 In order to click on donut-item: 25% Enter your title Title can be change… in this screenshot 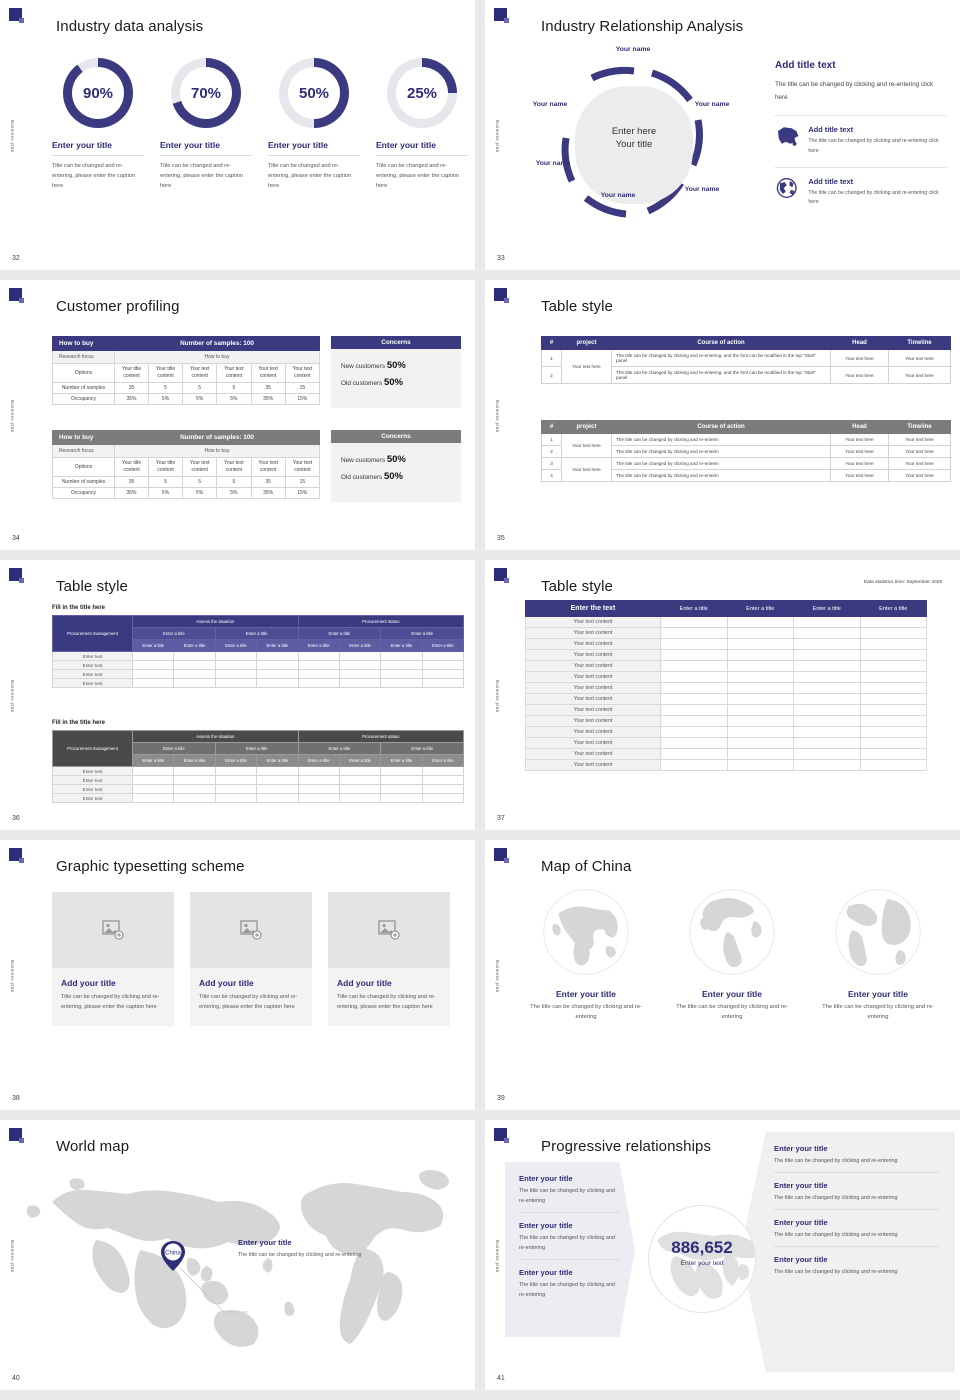, I will do `click(422, 124)`.